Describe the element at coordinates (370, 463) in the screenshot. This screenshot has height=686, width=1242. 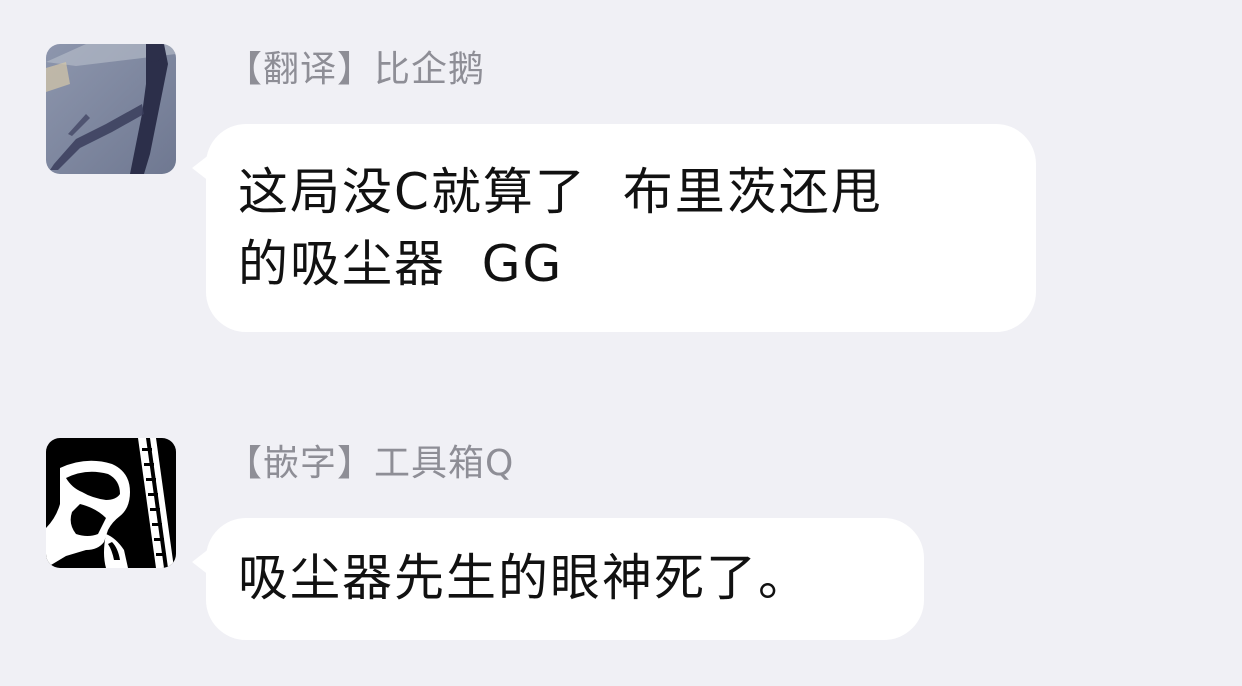
I see `sender-name: 【嵌字】工具箱Q` at that location.